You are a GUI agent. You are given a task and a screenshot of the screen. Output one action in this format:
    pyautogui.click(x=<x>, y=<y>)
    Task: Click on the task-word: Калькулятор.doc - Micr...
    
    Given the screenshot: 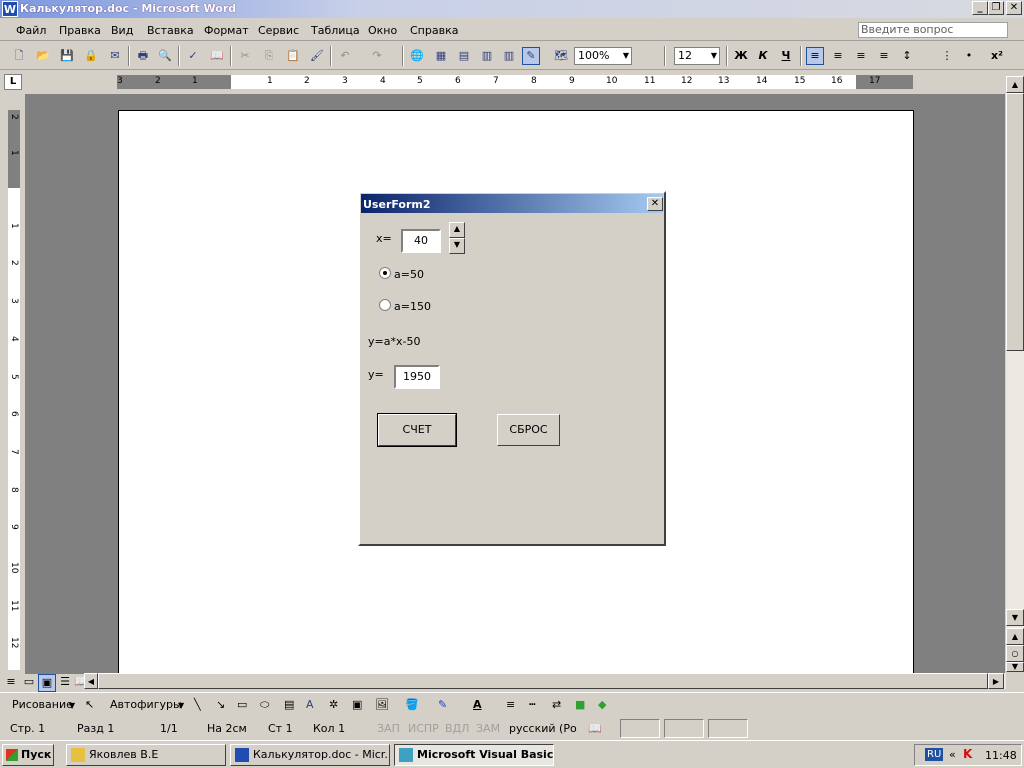 What is the action you would take?
    pyautogui.click(x=310, y=755)
    